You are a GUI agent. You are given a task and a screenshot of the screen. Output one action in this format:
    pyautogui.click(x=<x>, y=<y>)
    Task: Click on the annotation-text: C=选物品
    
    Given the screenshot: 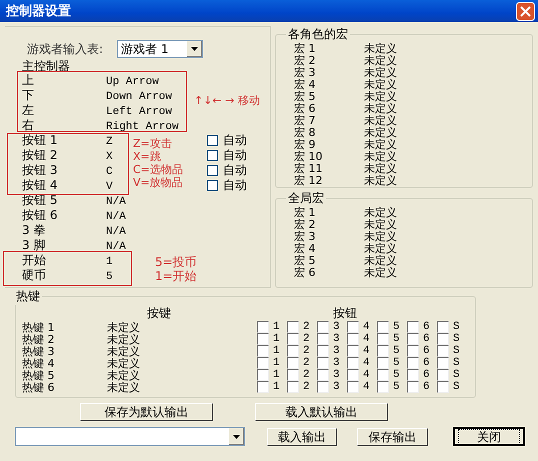 What is the action you would take?
    pyautogui.click(x=158, y=169)
    